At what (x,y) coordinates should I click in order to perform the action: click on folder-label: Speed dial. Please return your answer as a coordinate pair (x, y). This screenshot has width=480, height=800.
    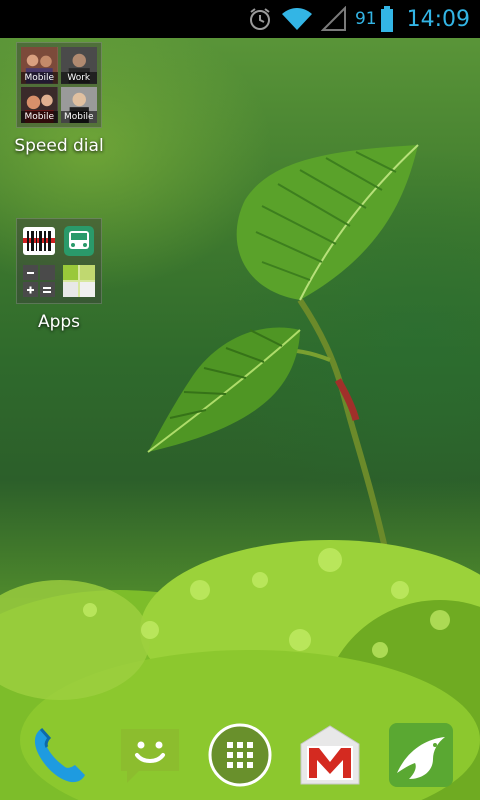
    Looking at the image, I should click on (59, 146).